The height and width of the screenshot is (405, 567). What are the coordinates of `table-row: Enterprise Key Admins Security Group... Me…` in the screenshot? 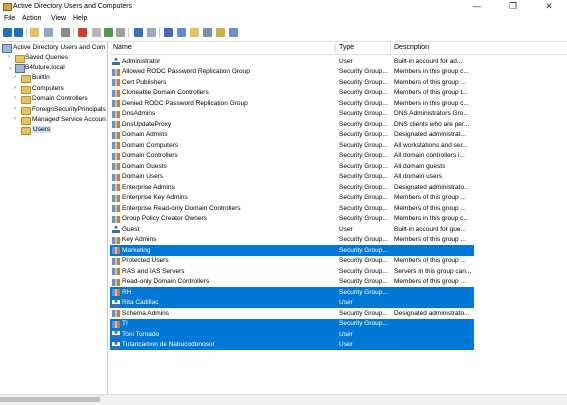 It's located at (292, 198).